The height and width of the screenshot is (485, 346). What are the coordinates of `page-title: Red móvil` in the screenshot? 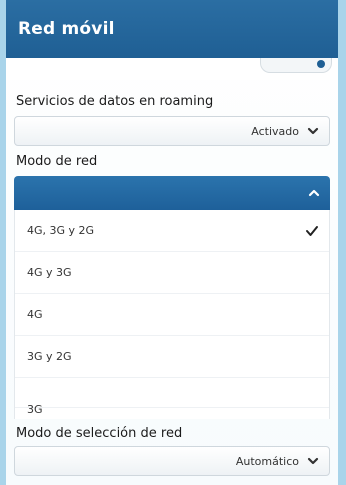 It's located at (66, 29).